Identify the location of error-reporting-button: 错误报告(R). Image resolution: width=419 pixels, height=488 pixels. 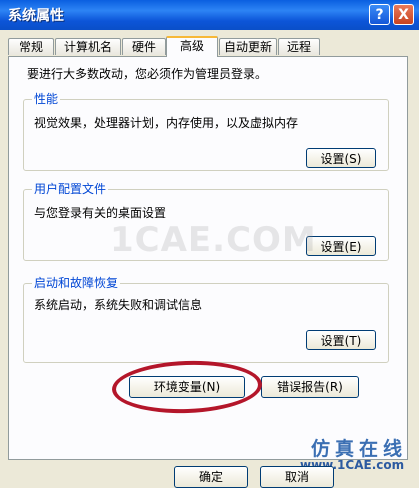
(310, 387).